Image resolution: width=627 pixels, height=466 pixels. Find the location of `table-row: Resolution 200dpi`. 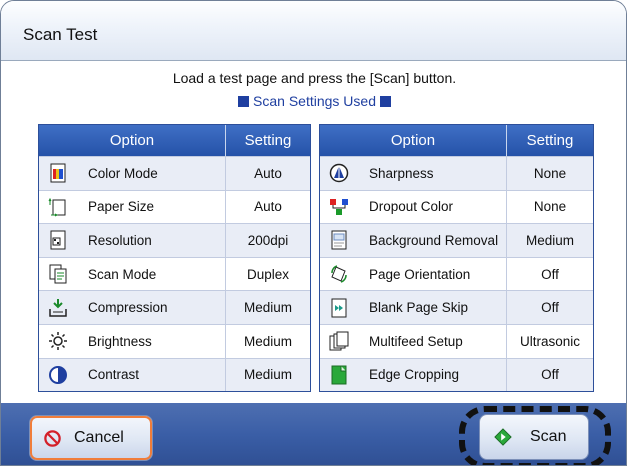

table-row: Resolution 200dpi is located at coordinates (174, 240).